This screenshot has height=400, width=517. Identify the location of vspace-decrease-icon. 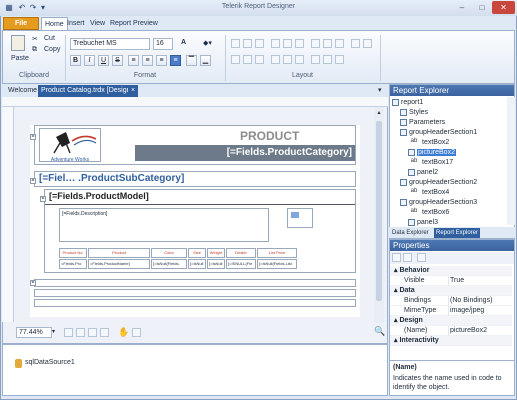
(299, 59).